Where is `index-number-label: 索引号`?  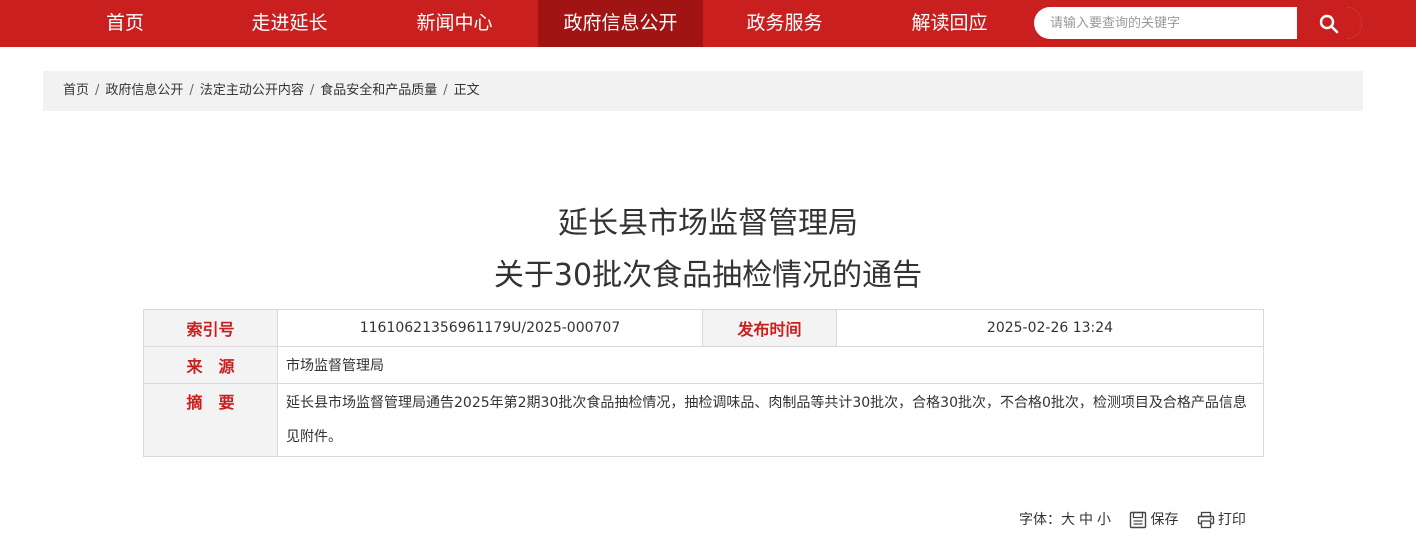
index-number-label: 索引号 is located at coordinates (210, 328).